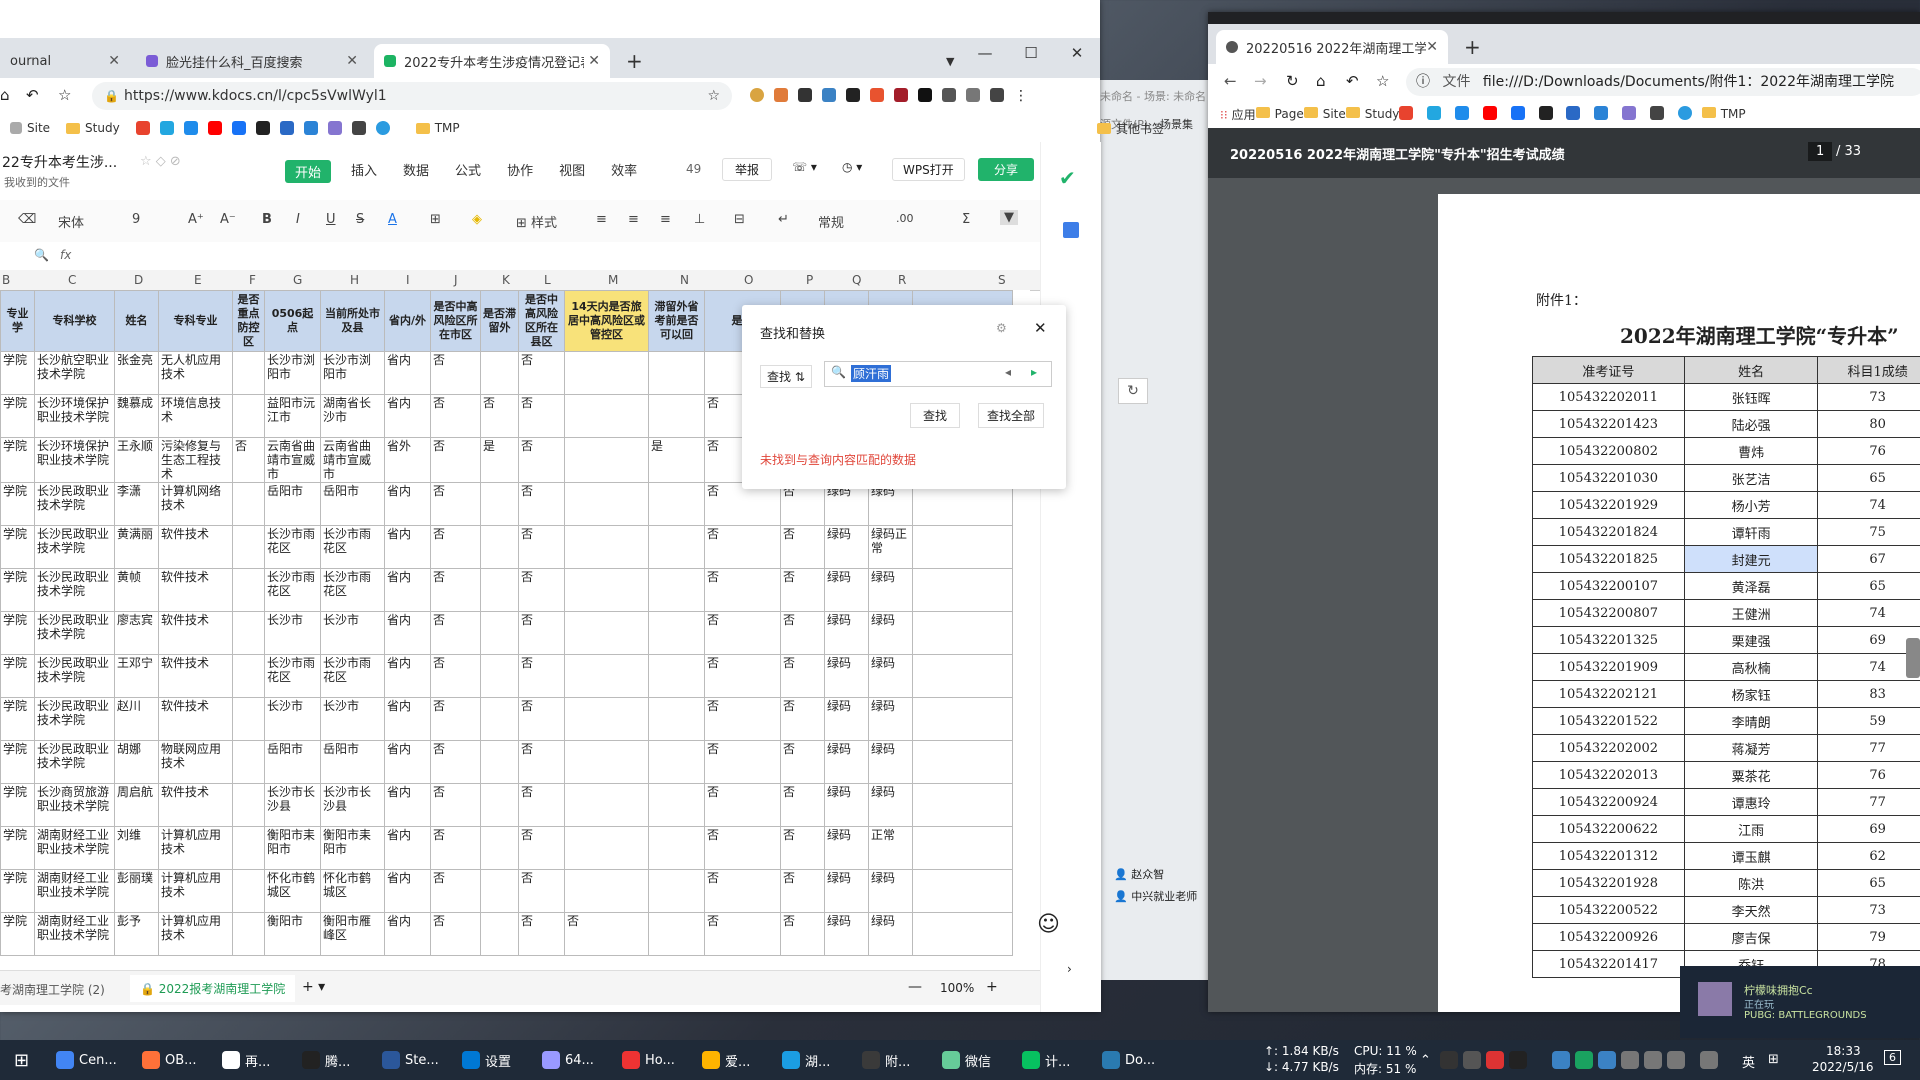  Describe the element at coordinates (634, 61) in the screenshot. I see `new-tab-button: +` at that location.